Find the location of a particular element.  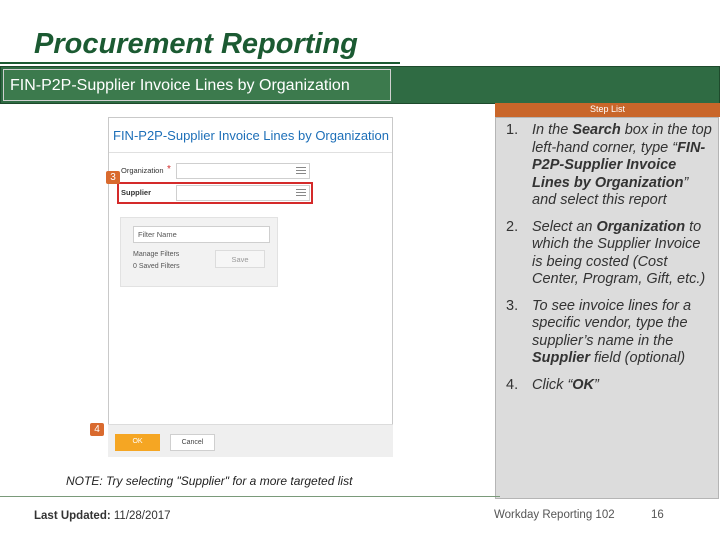

step-number: 3. is located at coordinates (512, 305).